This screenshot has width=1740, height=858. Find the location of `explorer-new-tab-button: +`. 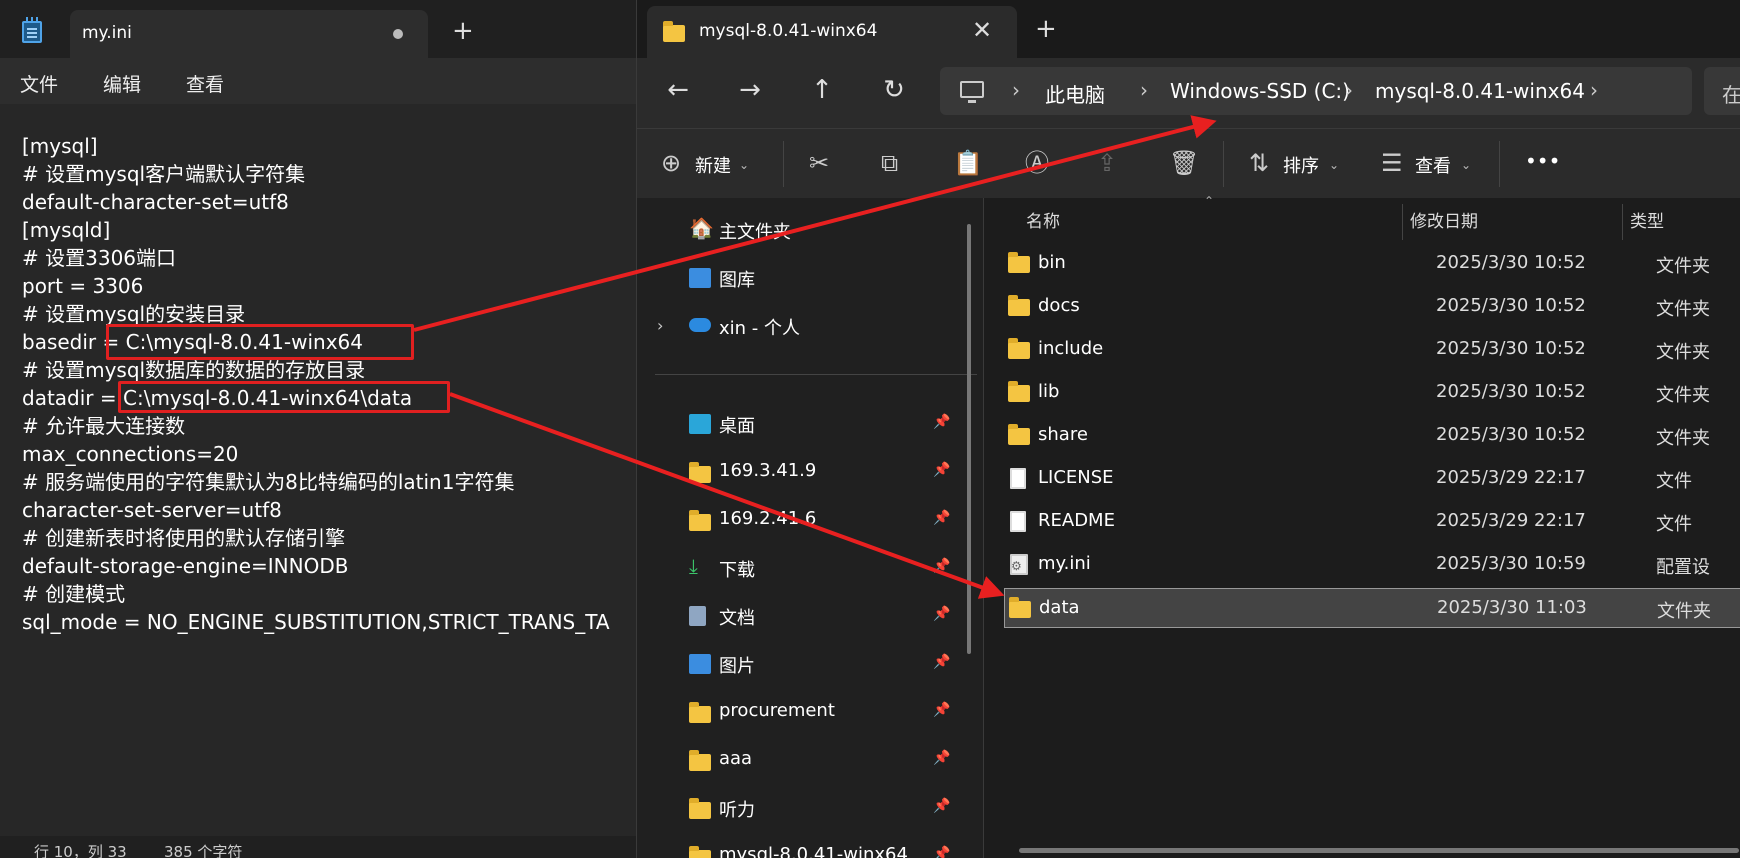

explorer-new-tab-button: + is located at coordinates (1046, 29).